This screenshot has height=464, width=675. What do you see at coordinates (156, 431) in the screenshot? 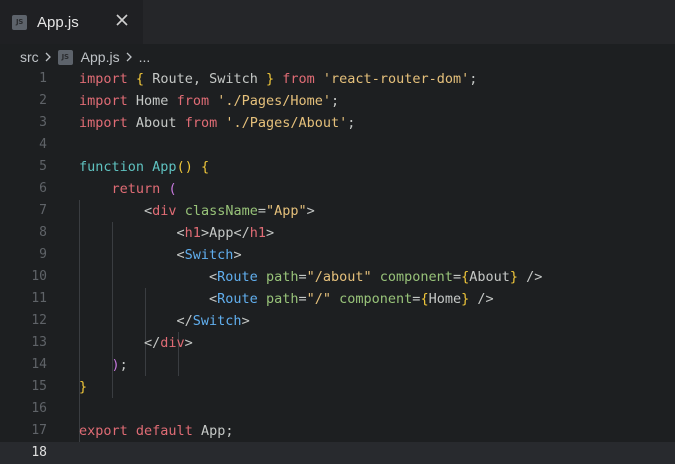
I see `code-text: export default App;` at bounding box center [156, 431].